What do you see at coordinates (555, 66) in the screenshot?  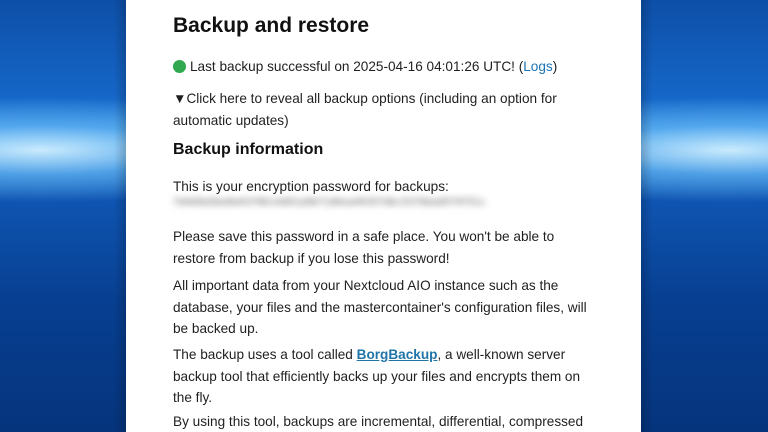 I see `status-close-paren: )` at bounding box center [555, 66].